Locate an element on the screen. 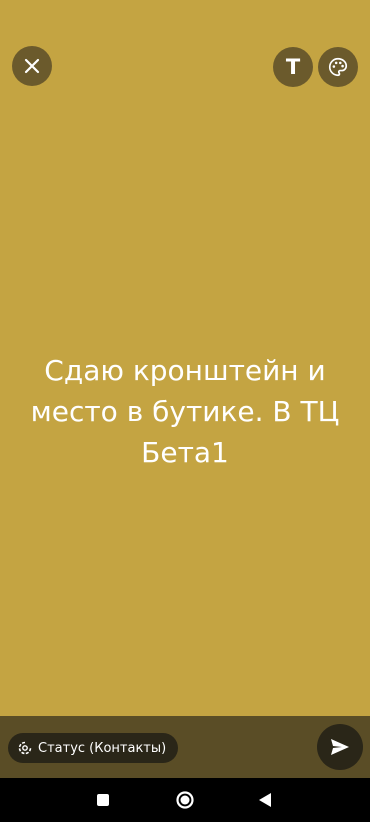 This screenshot has width=370, height=822. close-icon is located at coordinates (32, 66).